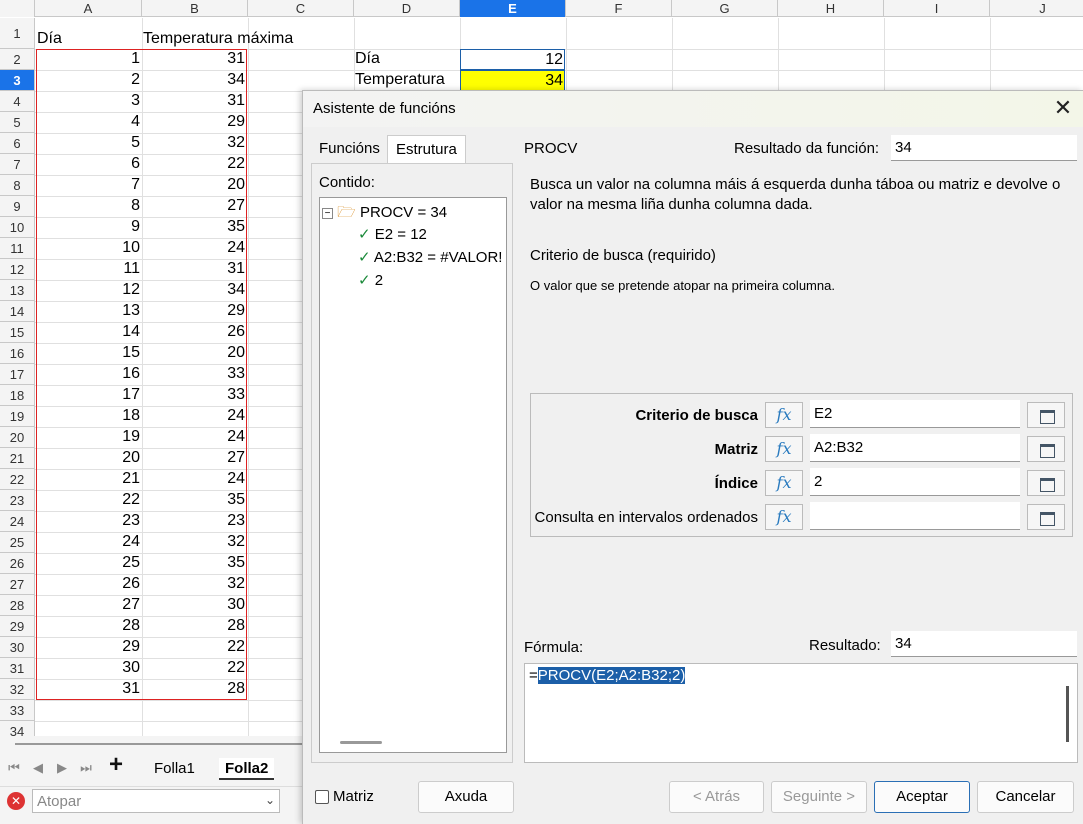 The image size is (1083, 824). Describe the element at coordinates (62, 768) in the screenshot. I see `next-sheet-icon: ▶` at that location.